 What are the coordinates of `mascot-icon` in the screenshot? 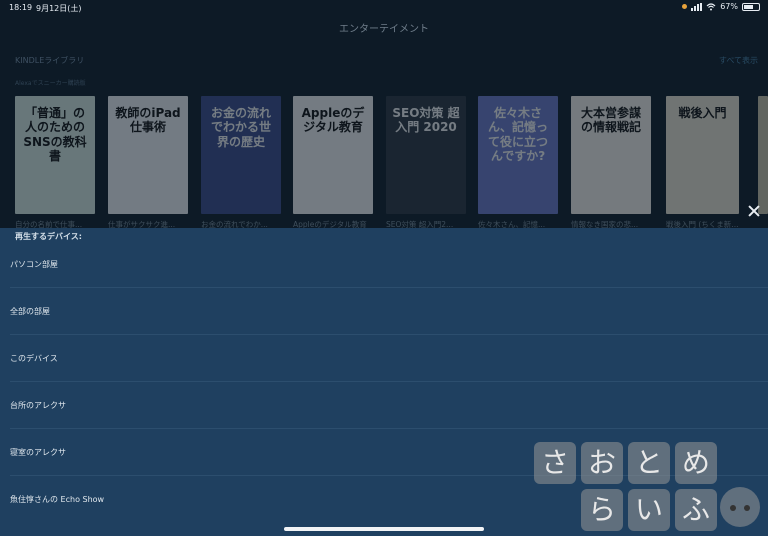 It's located at (740, 507).